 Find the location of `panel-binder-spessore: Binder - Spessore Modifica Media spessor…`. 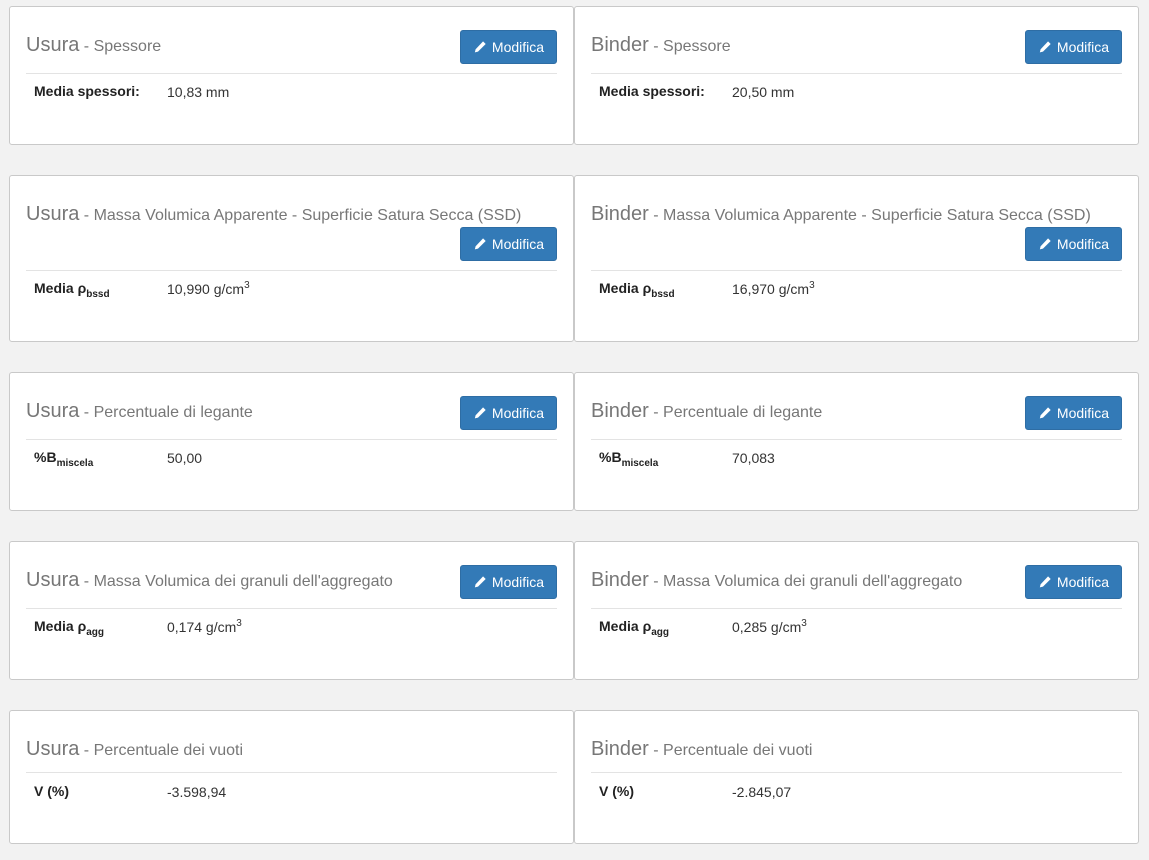

panel-binder-spessore: Binder - Spessore Modifica Media spessor… is located at coordinates (856, 75).